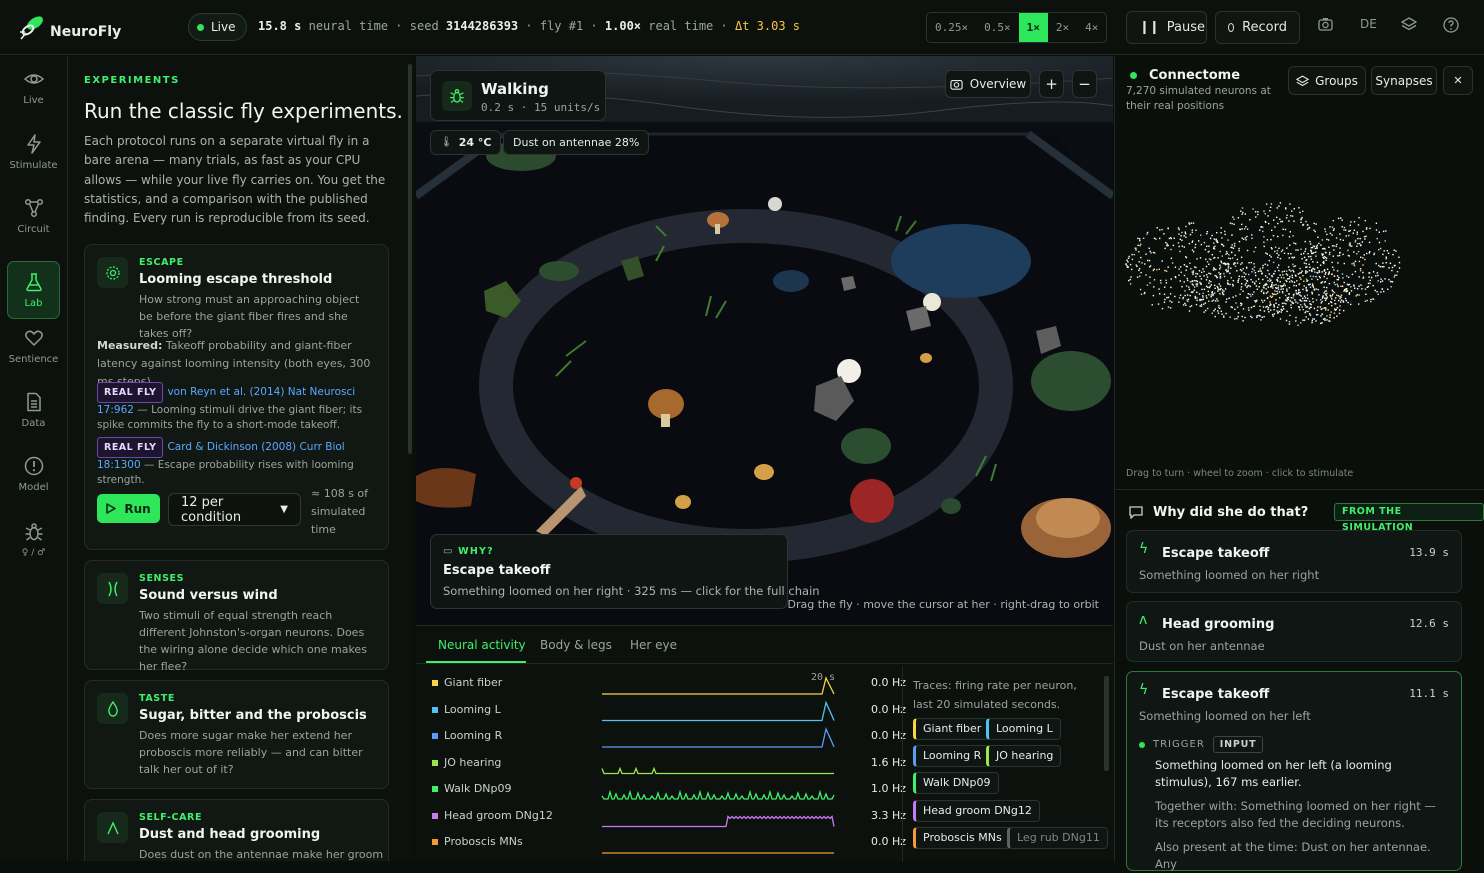 This screenshot has width=1484, height=873. I want to click on help-icon, so click(1451, 27).